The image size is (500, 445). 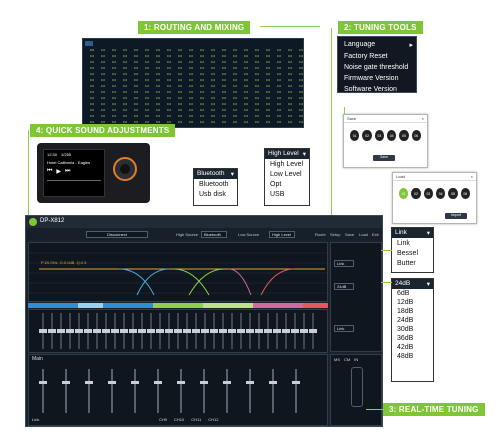 I want to click on slope-options: 6dB 12dB 18dB 24dB 30dB 36dB 42dB 48dB, so click(x=412, y=325).